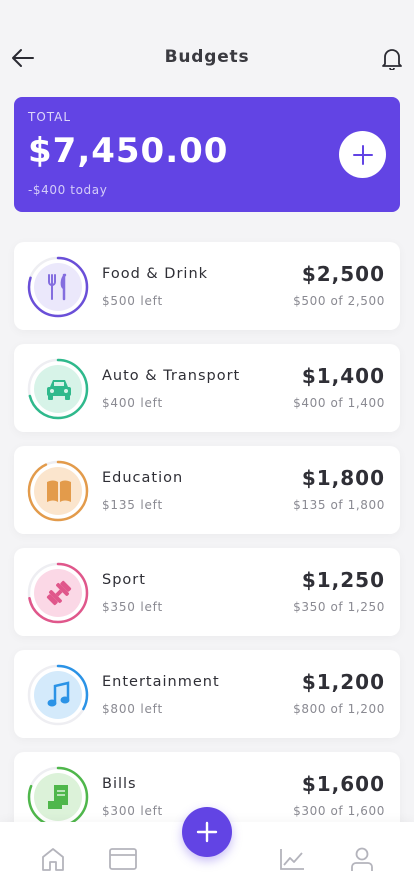  I want to click on budget-remaining: $300 left, so click(132, 811).